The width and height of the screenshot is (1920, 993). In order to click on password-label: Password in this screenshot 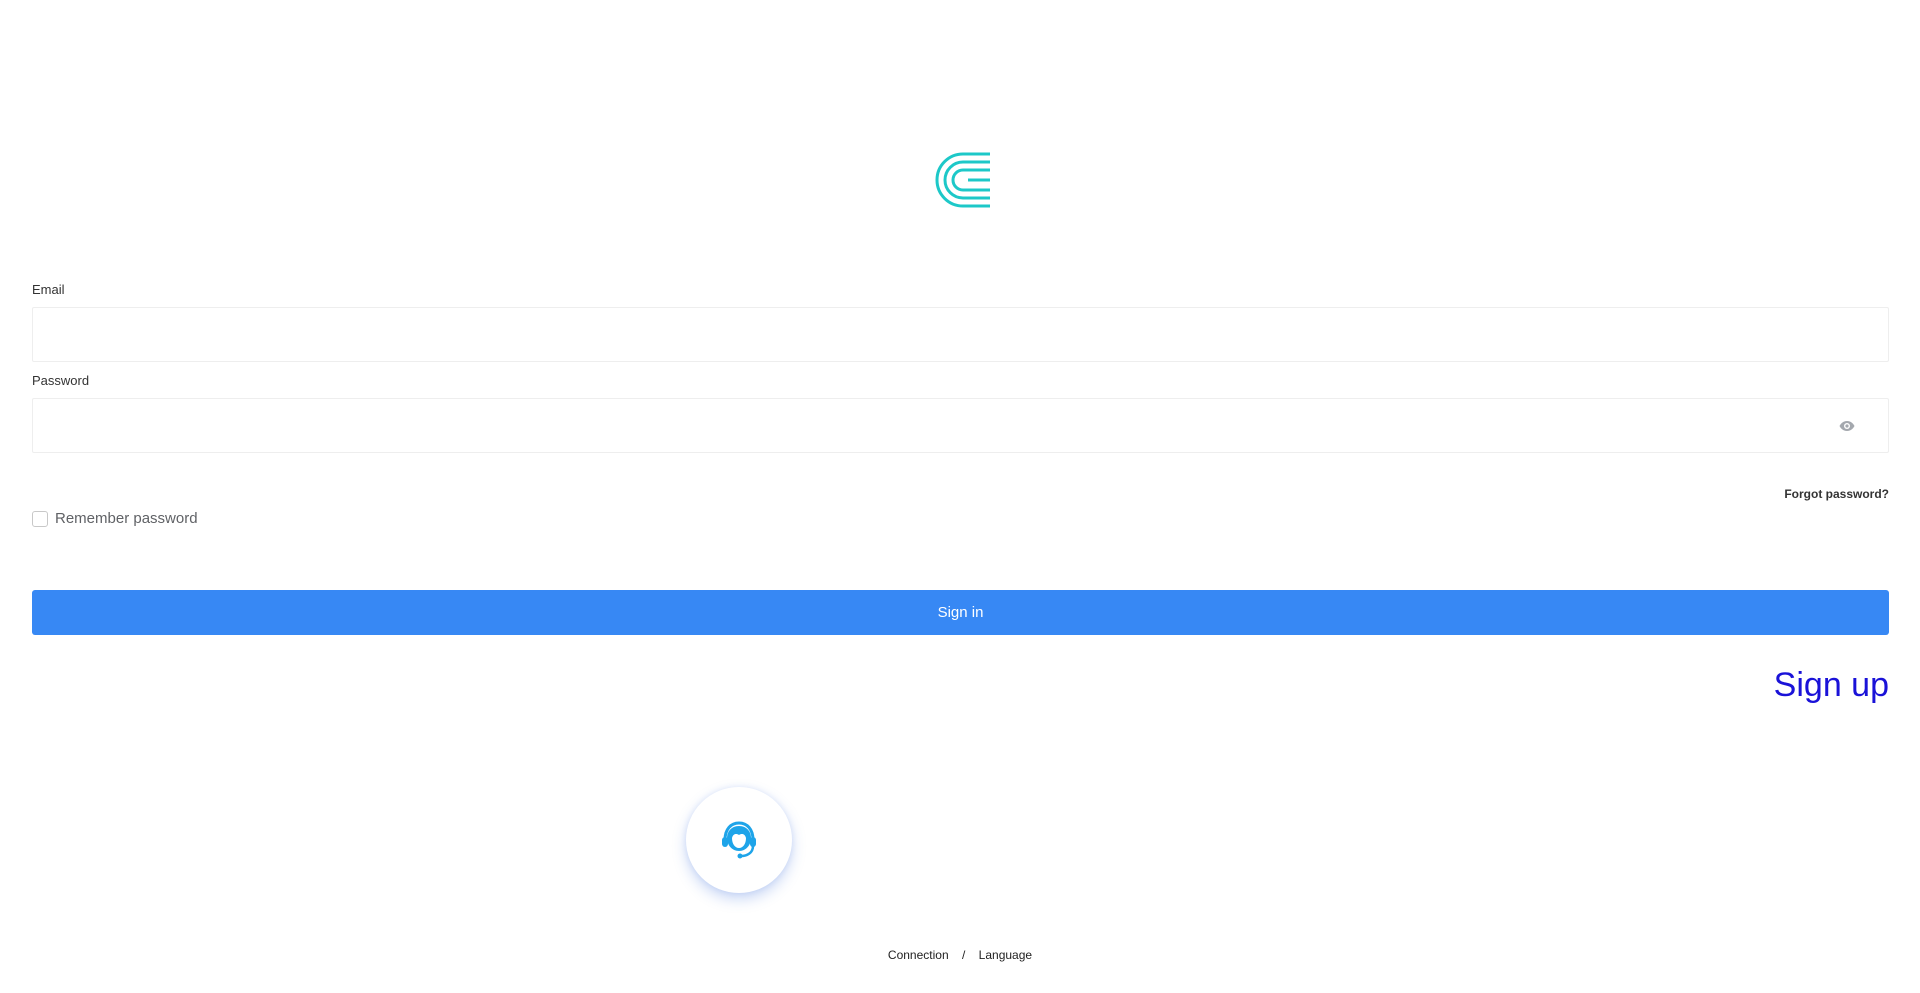, I will do `click(61, 380)`.